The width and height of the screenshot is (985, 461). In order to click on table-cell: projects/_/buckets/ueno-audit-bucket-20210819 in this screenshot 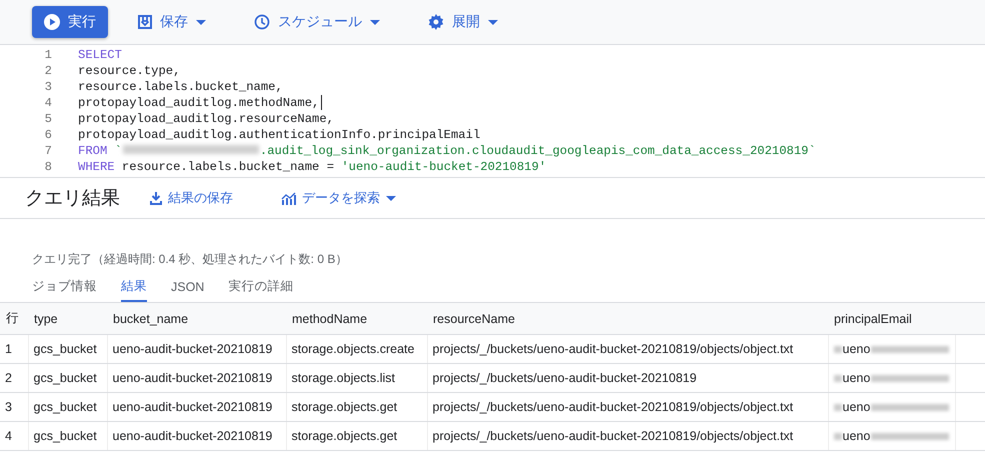, I will do `click(627, 378)`.